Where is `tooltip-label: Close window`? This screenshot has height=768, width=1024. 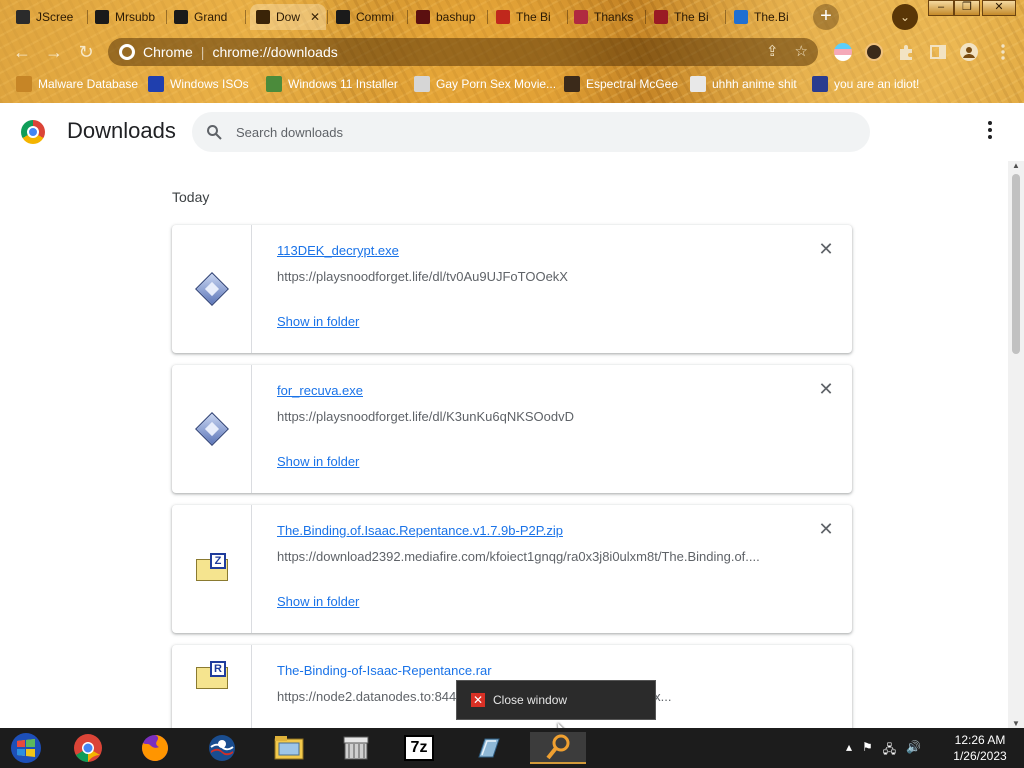 tooltip-label: Close window is located at coordinates (530, 700).